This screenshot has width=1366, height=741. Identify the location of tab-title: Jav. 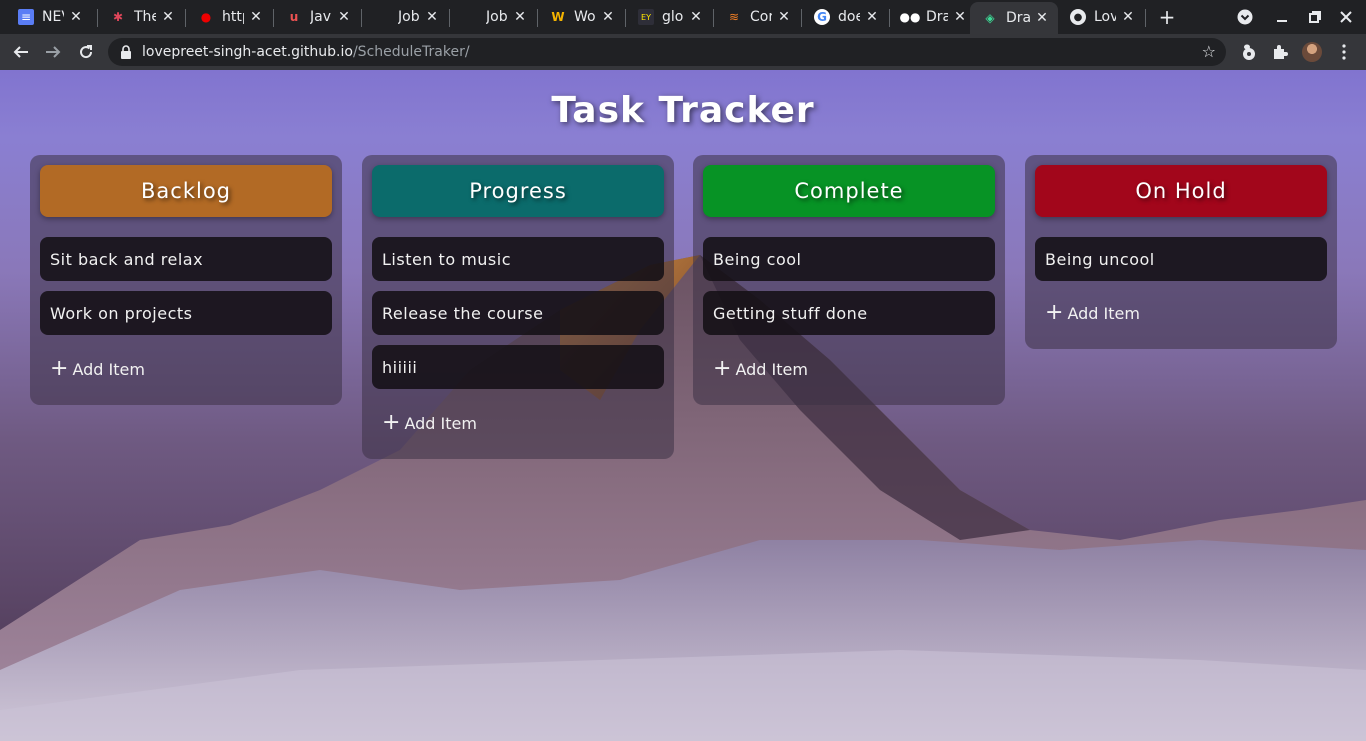
(320, 17).